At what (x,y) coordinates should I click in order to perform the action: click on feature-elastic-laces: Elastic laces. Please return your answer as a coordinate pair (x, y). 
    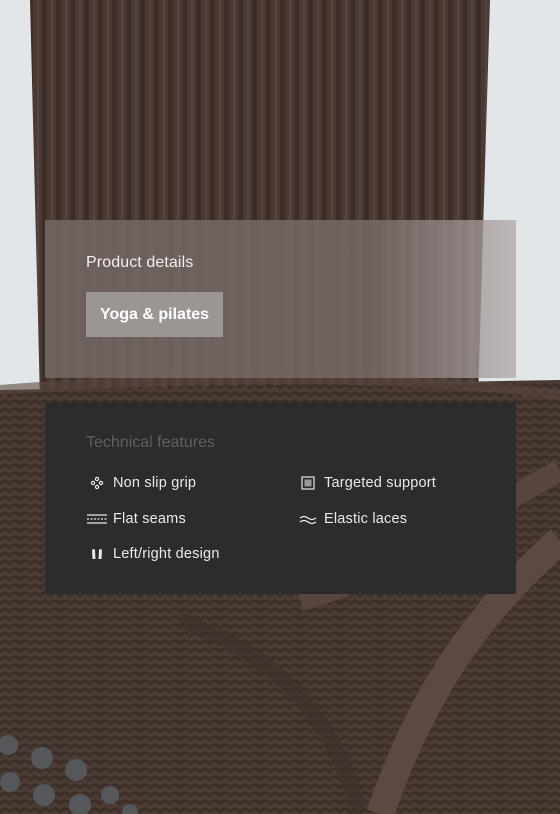
    Looking at the image, I should click on (352, 519).